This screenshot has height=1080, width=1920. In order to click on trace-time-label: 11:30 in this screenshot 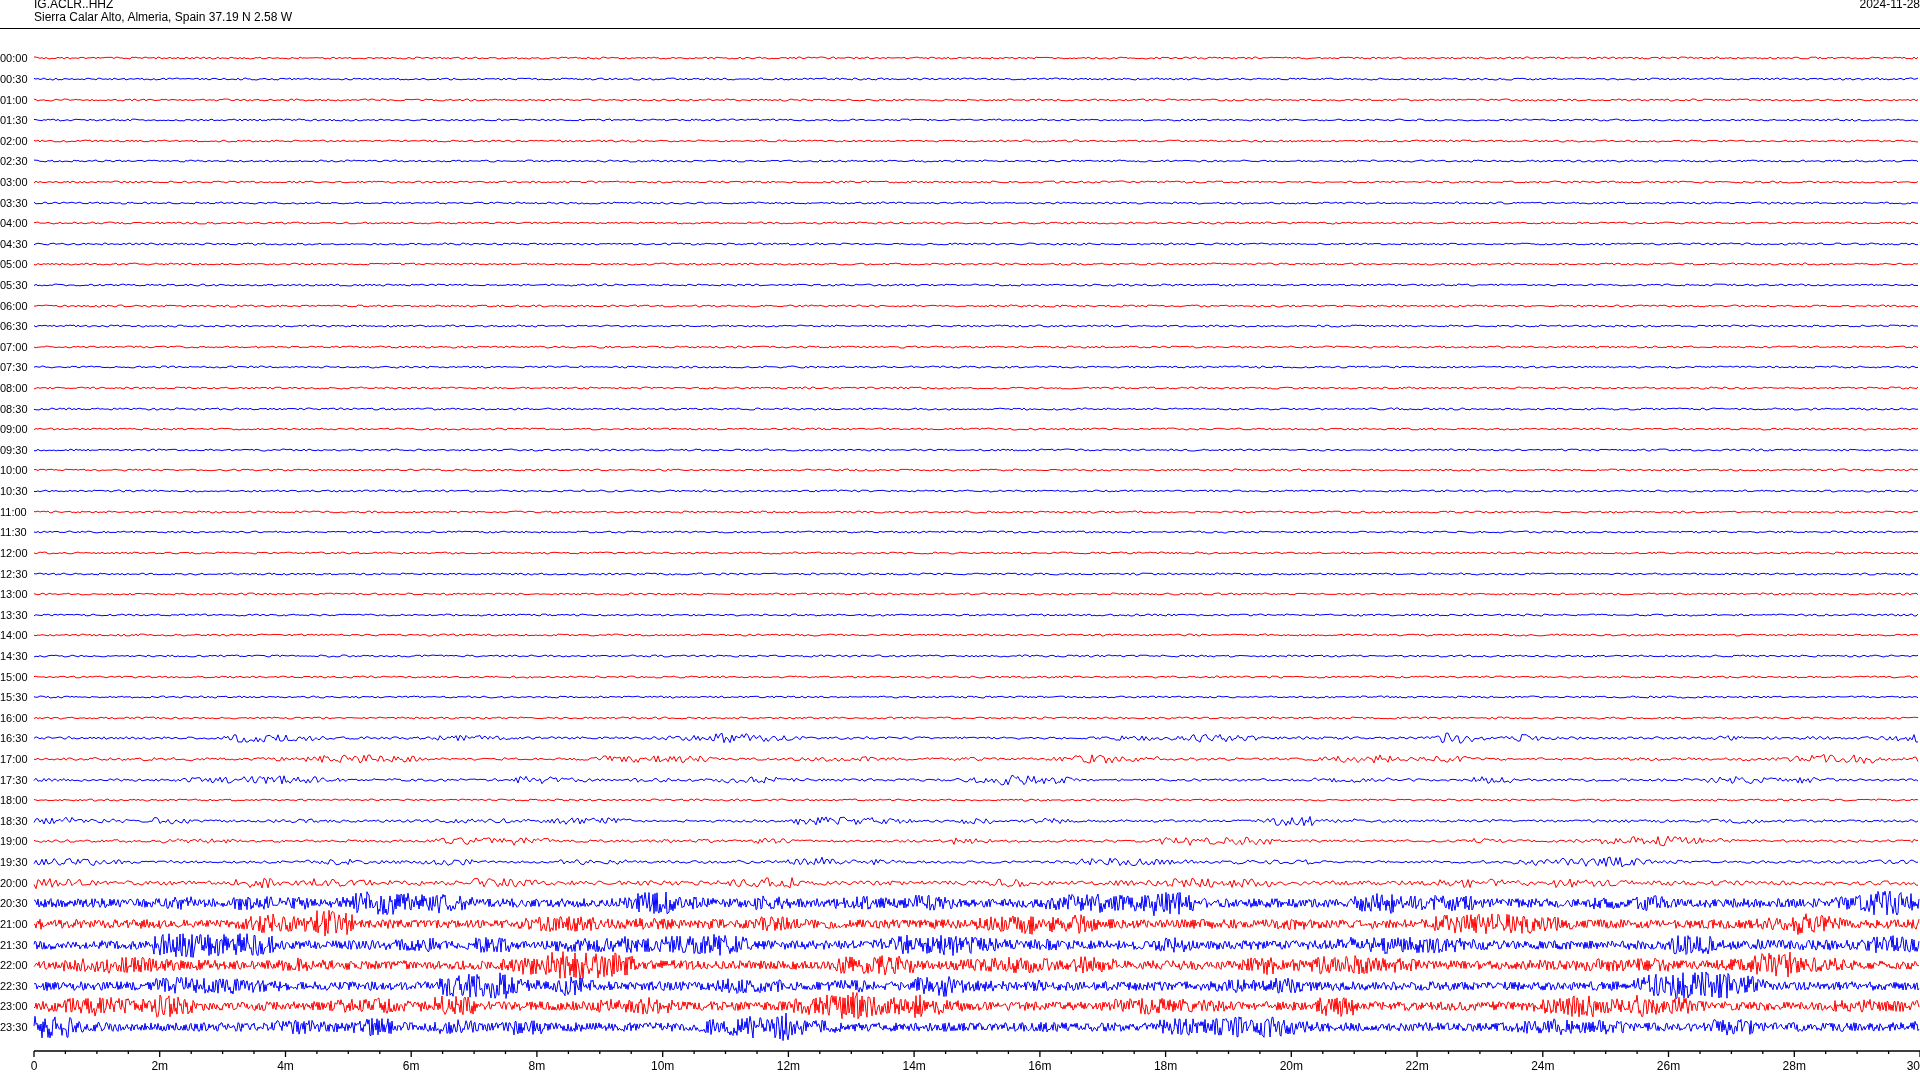, I will do `click(14, 532)`.